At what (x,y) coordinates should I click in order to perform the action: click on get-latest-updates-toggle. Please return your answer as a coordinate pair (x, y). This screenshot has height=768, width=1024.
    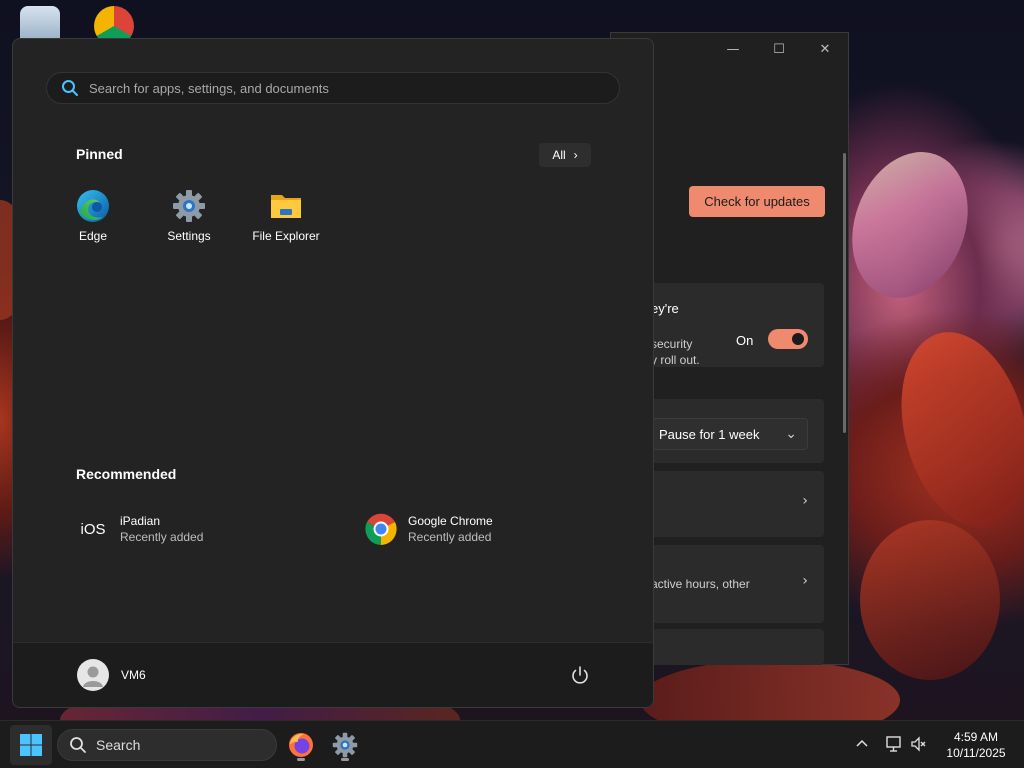
    Looking at the image, I should click on (788, 339).